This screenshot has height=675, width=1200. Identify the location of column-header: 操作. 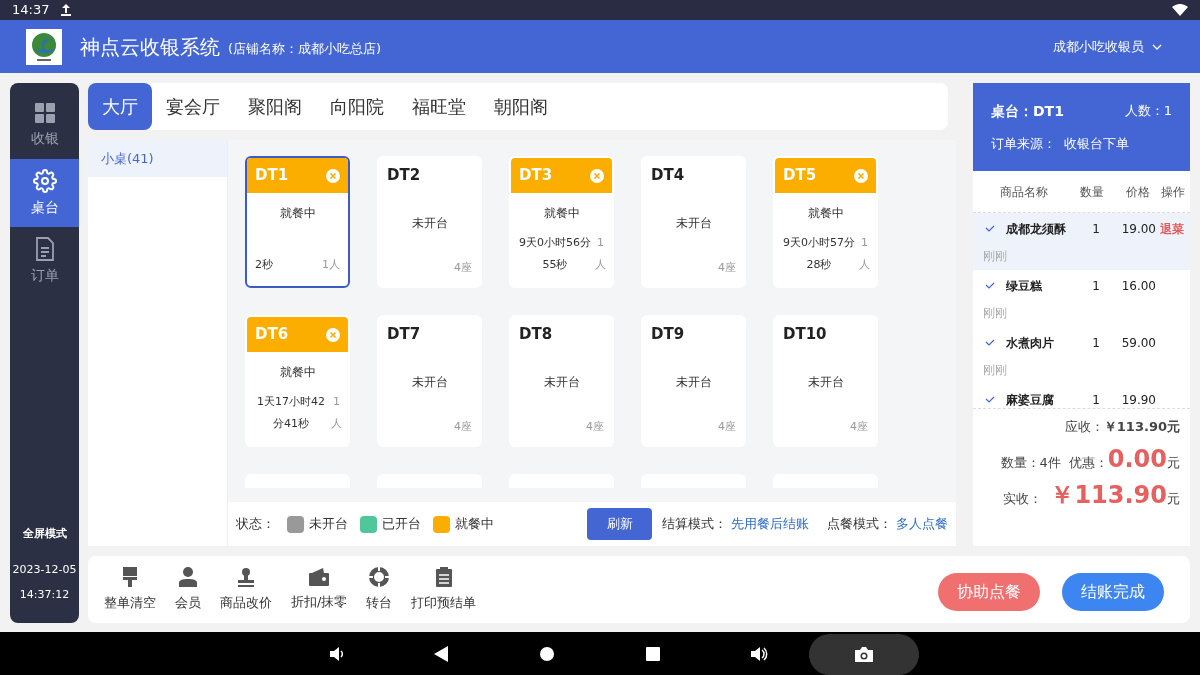
(1173, 192).